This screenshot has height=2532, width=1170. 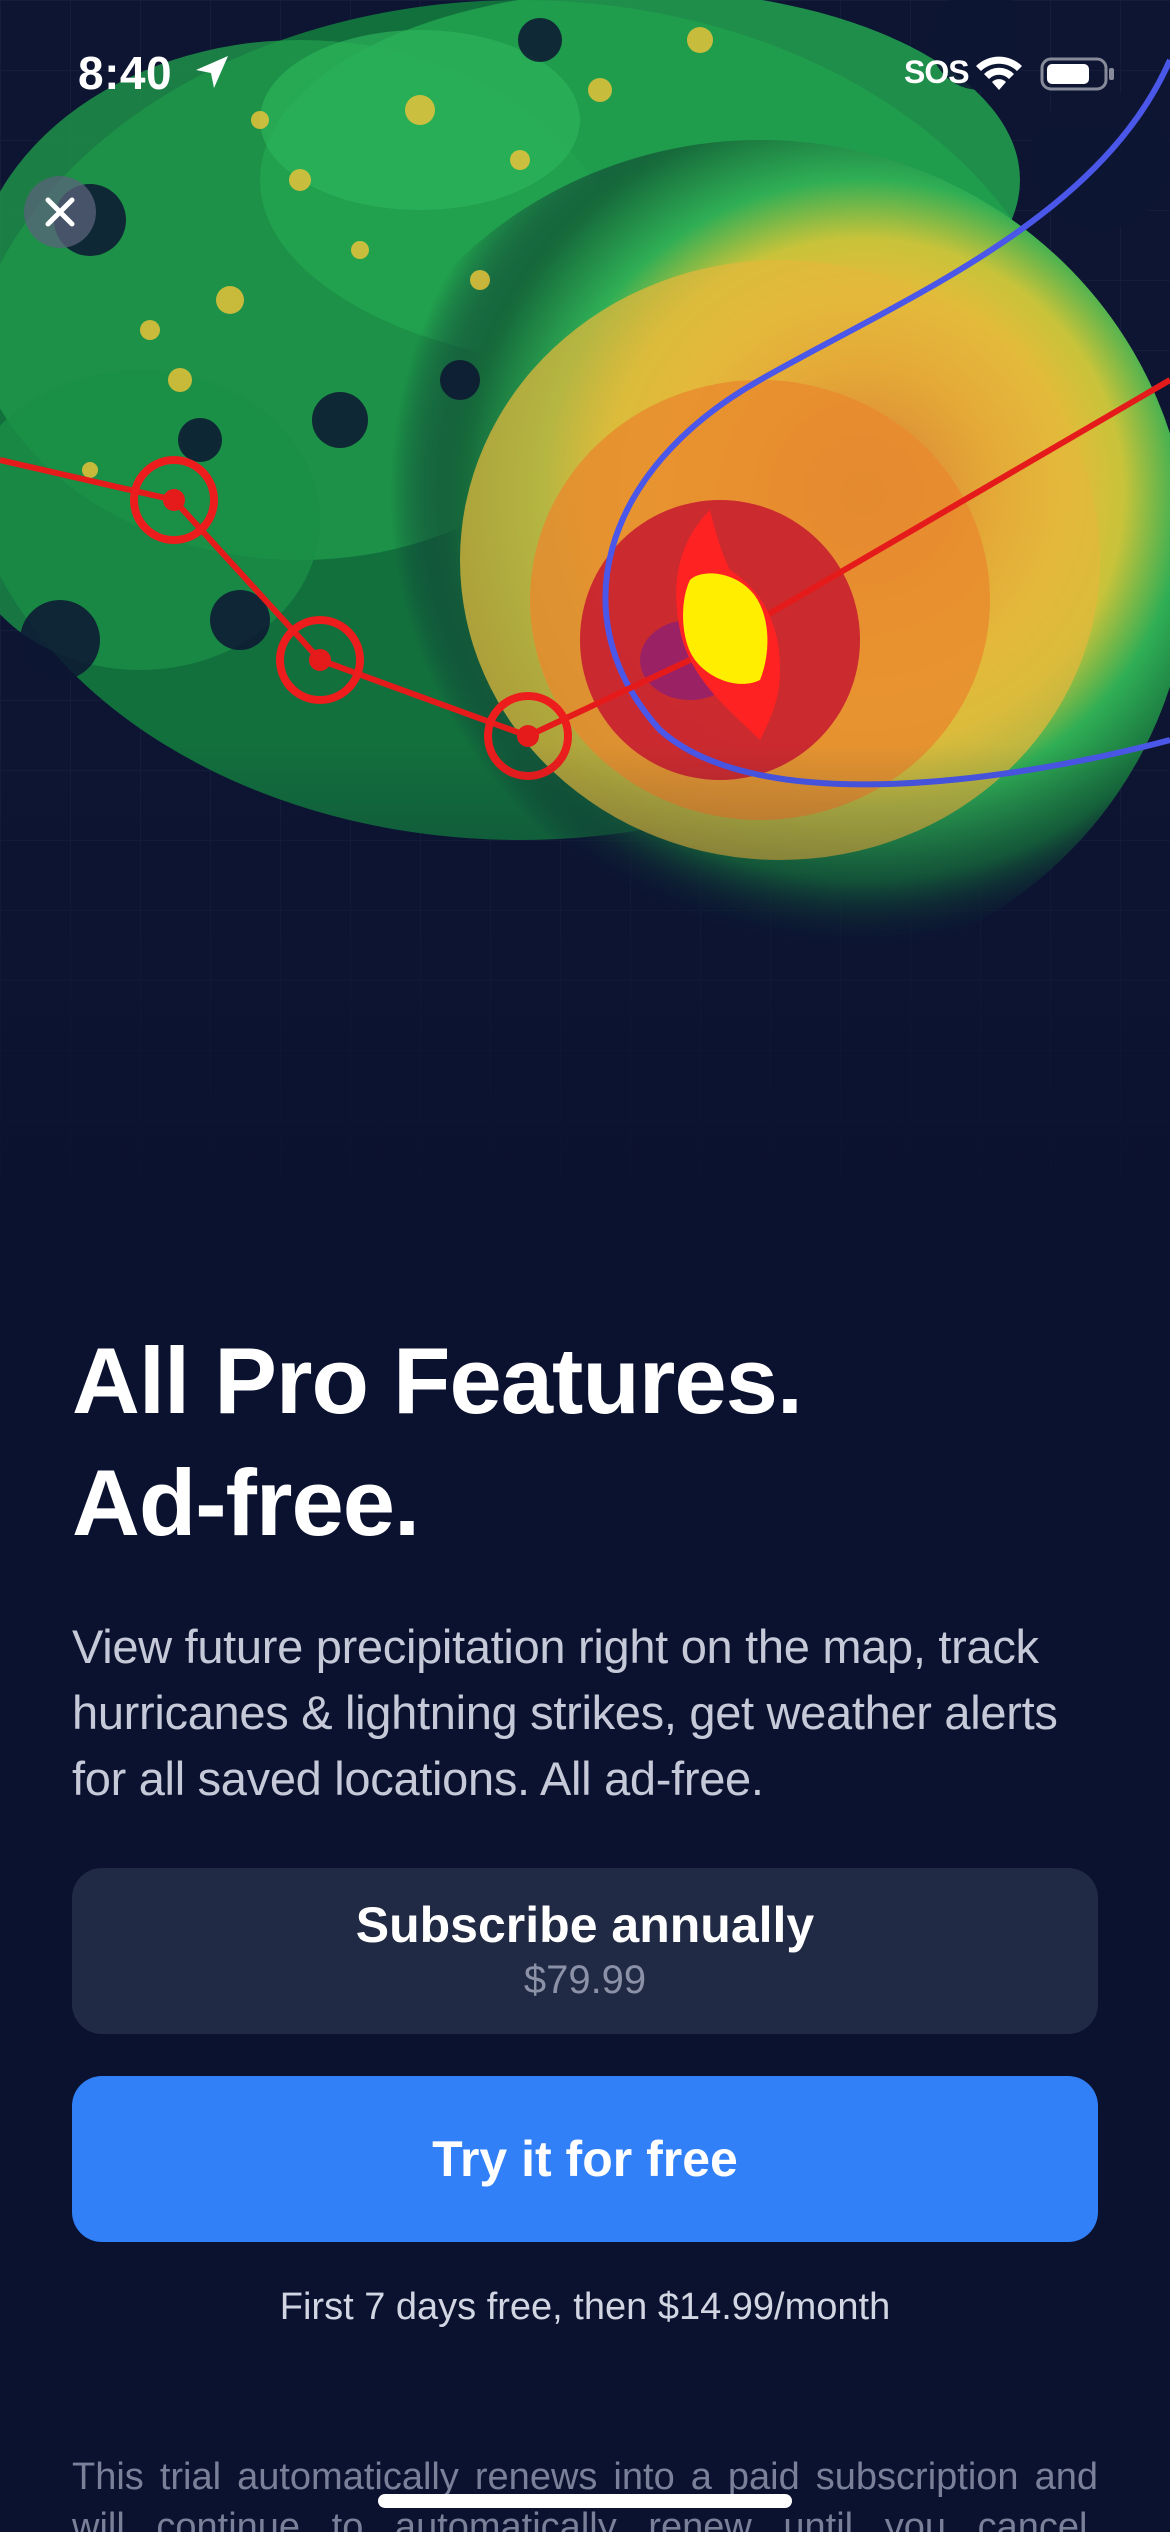 I want to click on headline-line-2: Ad-free., so click(x=246, y=1502).